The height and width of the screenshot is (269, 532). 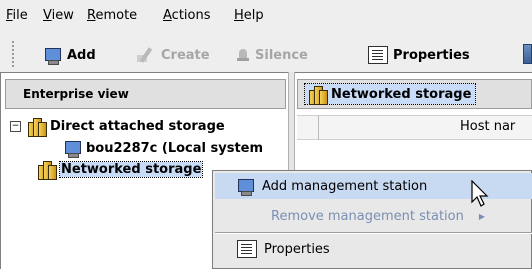 I want to click on properties-button-label: Properties, so click(x=431, y=55).